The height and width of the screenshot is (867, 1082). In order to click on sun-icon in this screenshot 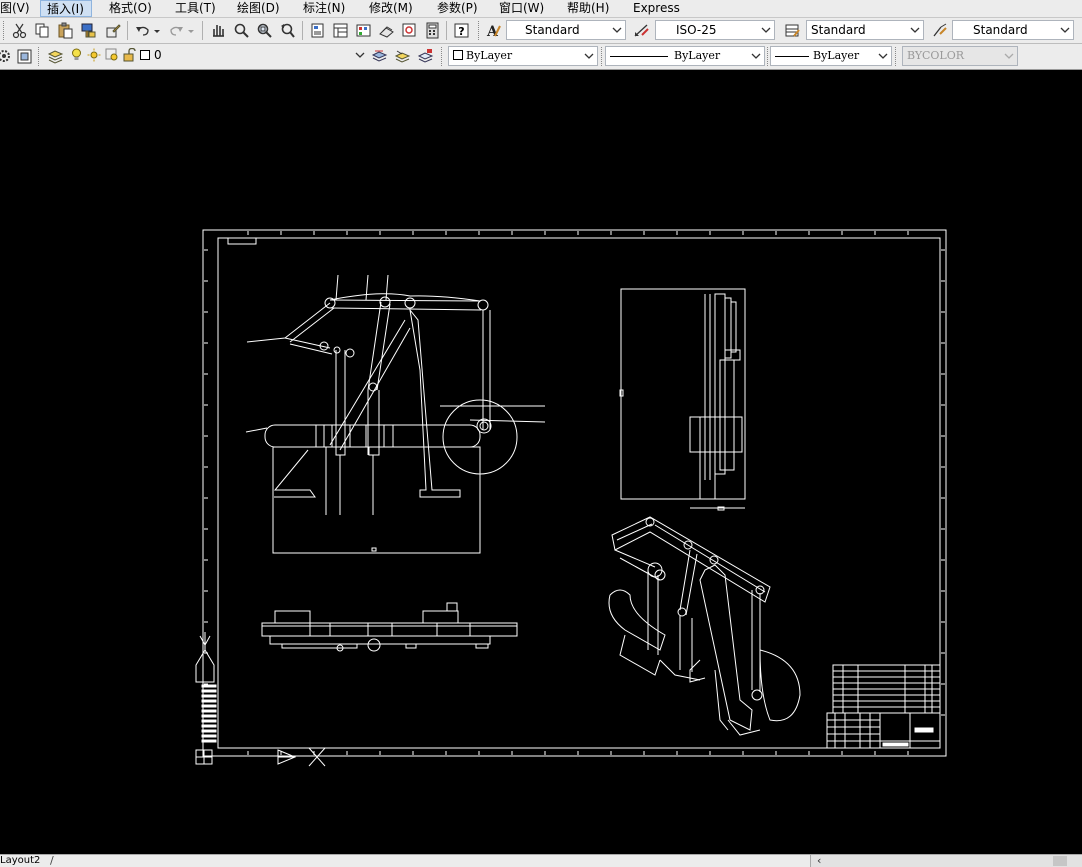, I will do `click(94, 55)`.